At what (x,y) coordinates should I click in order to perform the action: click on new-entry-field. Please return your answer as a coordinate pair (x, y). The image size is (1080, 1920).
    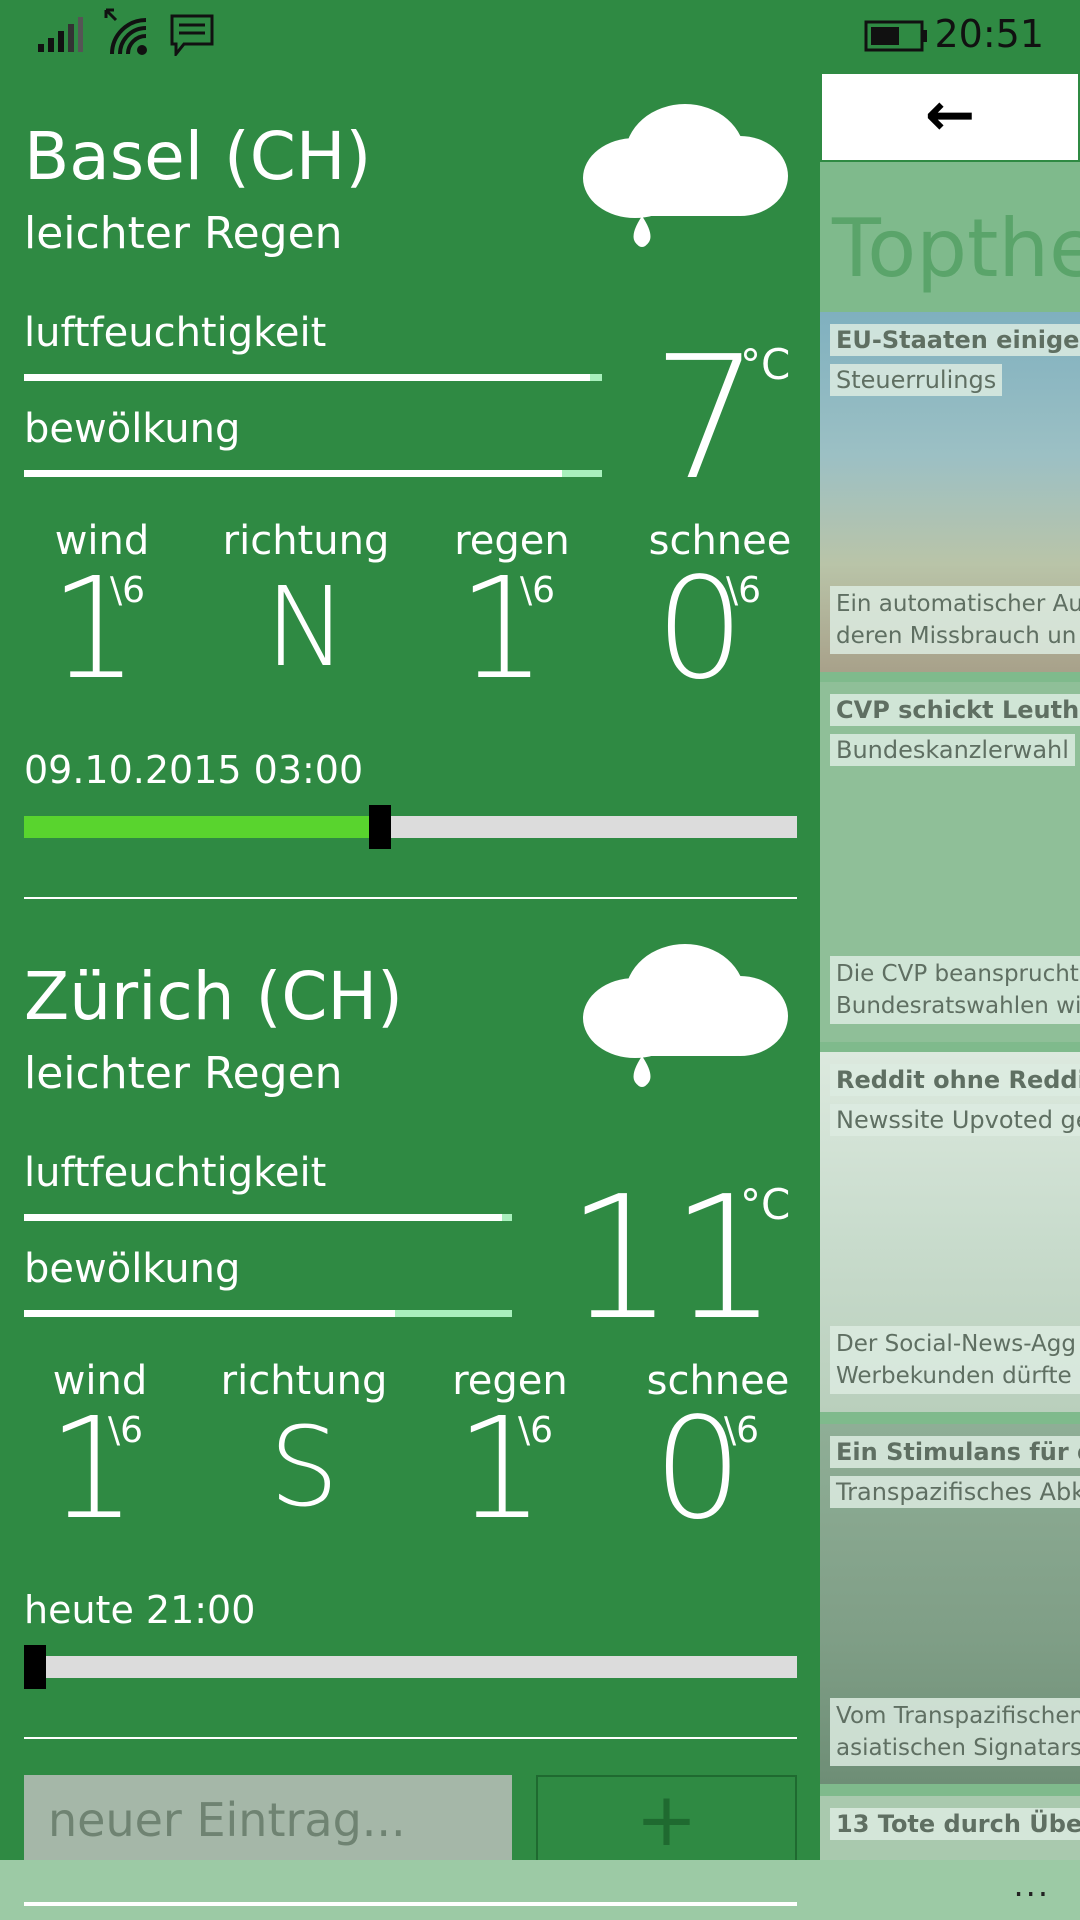
    Looking at the image, I should click on (268, 1820).